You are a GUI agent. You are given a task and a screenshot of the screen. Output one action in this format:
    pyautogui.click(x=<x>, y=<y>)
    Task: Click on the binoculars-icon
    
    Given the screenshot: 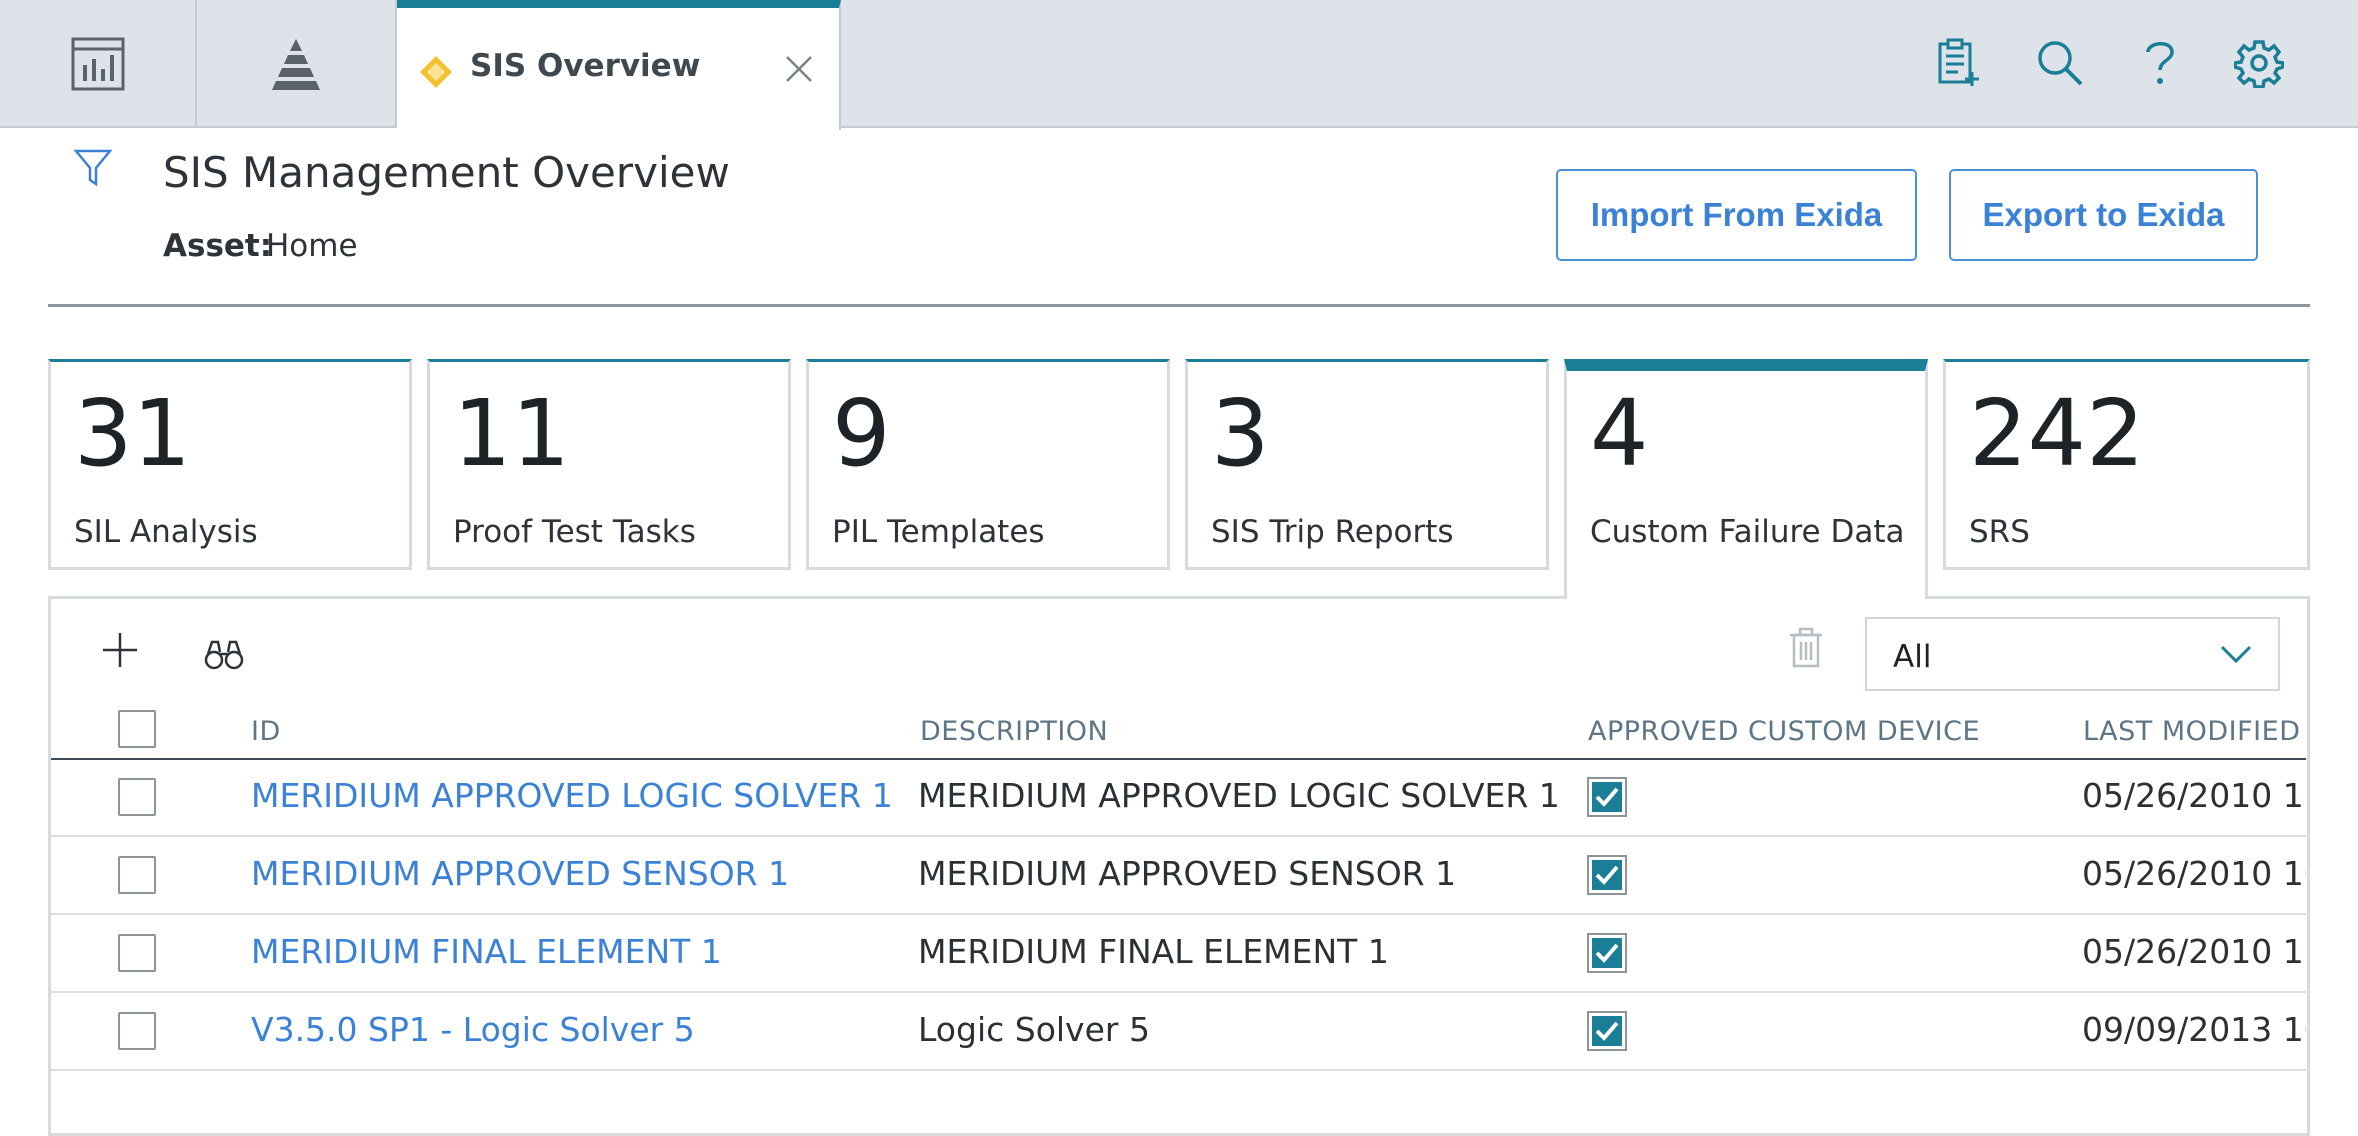 What is the action you would take?
    pyautogui.click(x=224, y=654)
    